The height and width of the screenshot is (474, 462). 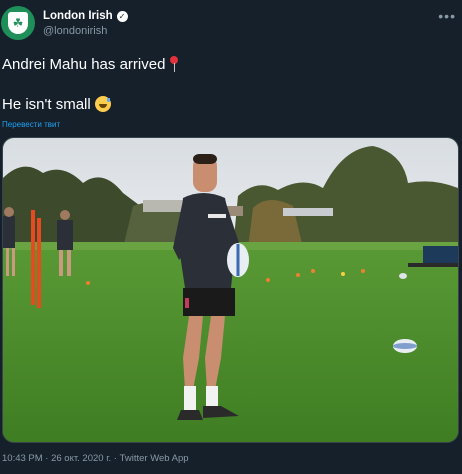 What do you see at coordinates (84, 64) in the screenshot?
I see `tweet-text-1: Andrei Mahu has arrived` at bounding box center [84, 64].